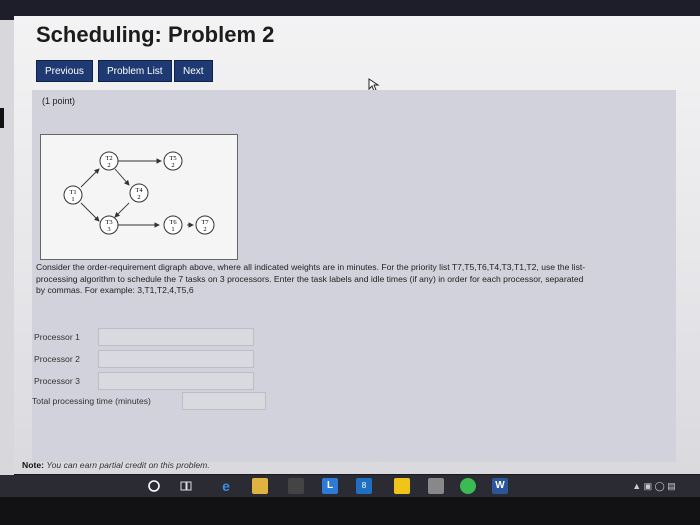 The width and height of the screenshot is (700, 525). Describe the element at coordinates (176, 359) in the screenshot. I see `processor2-input` at that location.